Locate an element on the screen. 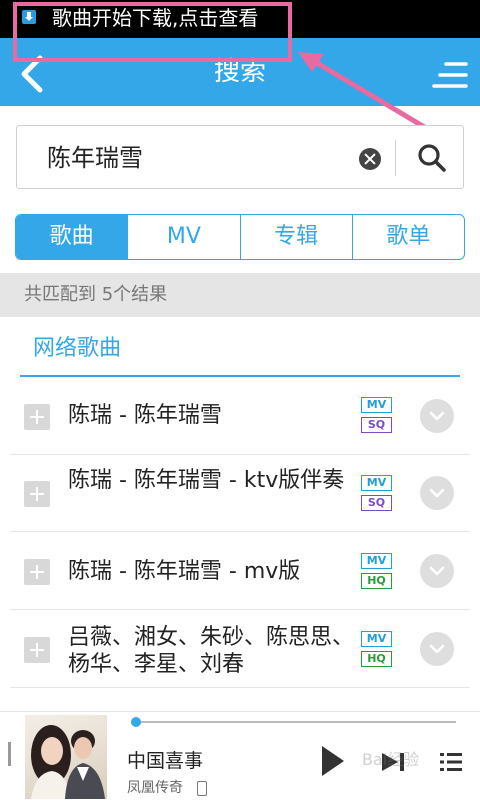 The image size is (480, 800). section-underline is located at coordinates (240, 376).